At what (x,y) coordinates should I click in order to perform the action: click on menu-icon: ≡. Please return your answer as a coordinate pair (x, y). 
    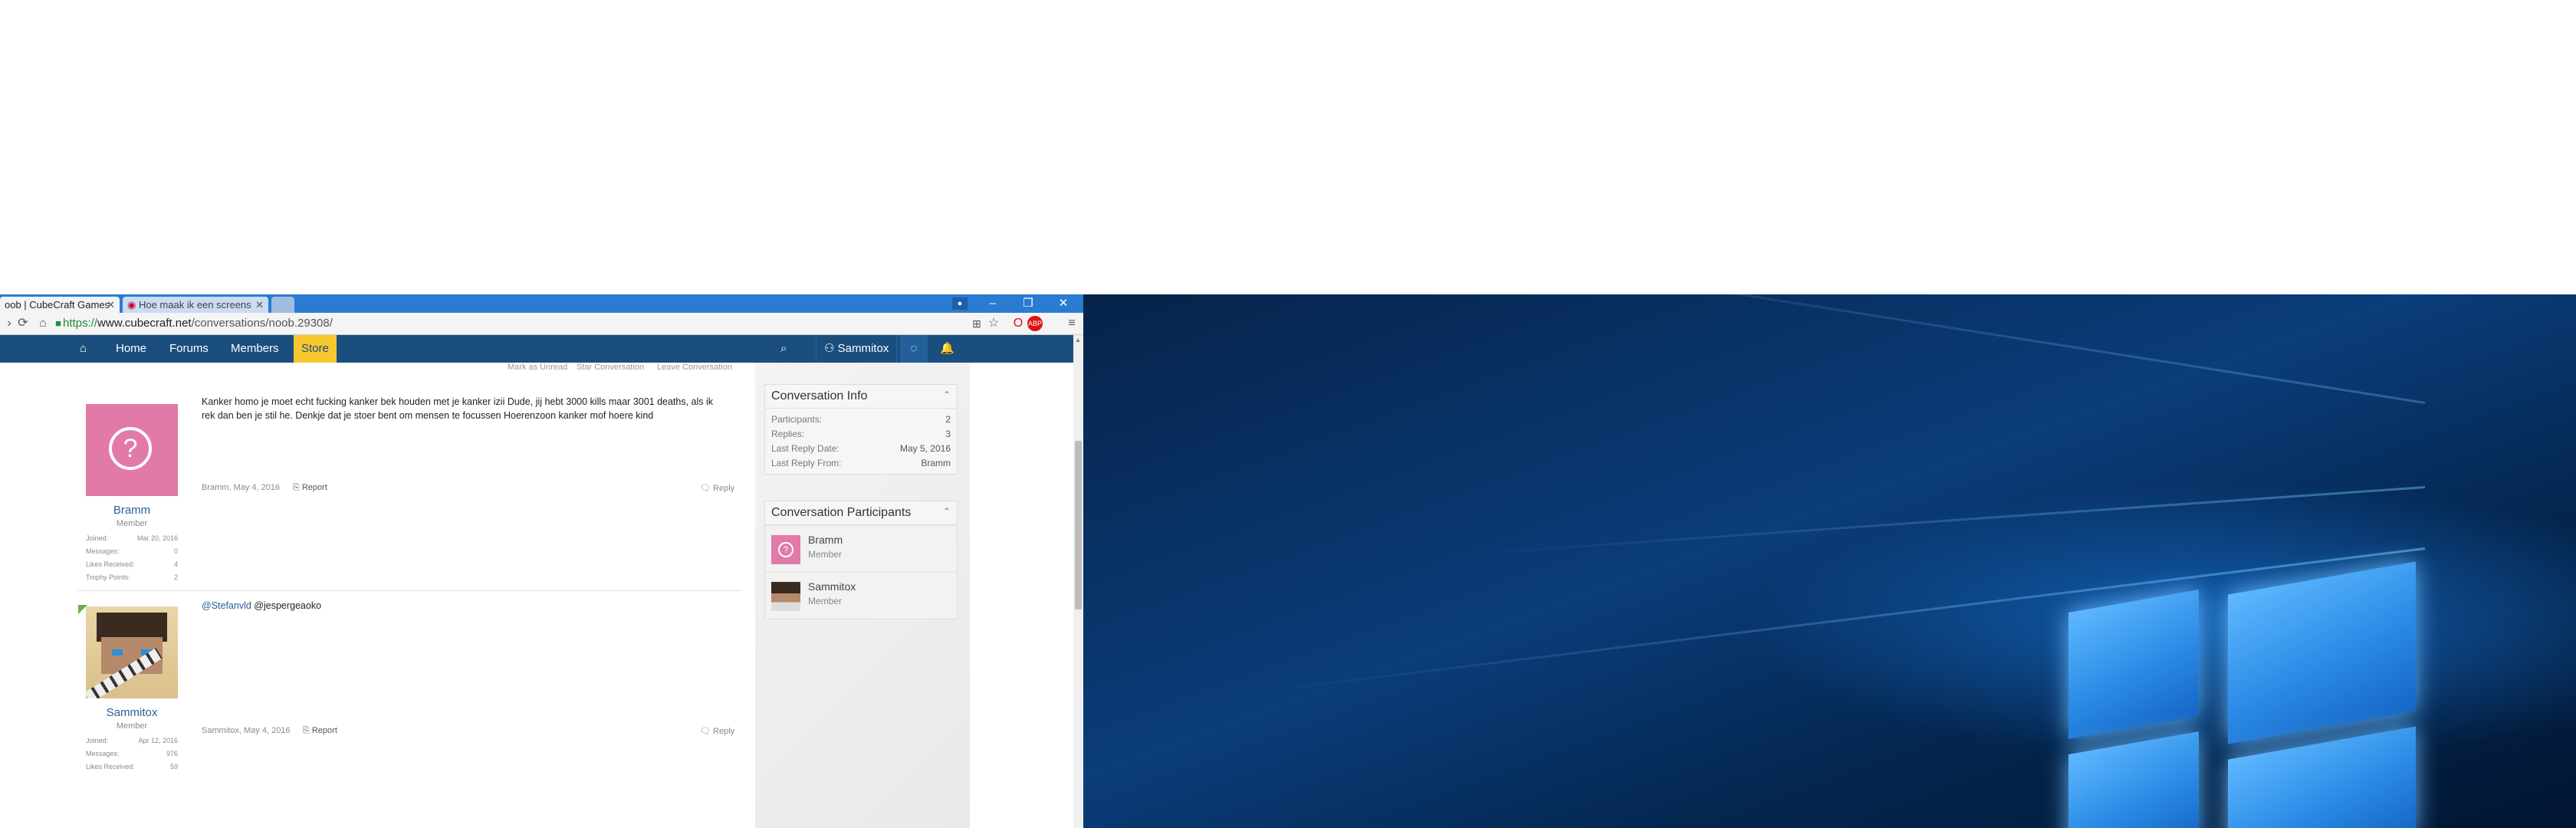
    Looking at the image, I should click on (1072, 323).